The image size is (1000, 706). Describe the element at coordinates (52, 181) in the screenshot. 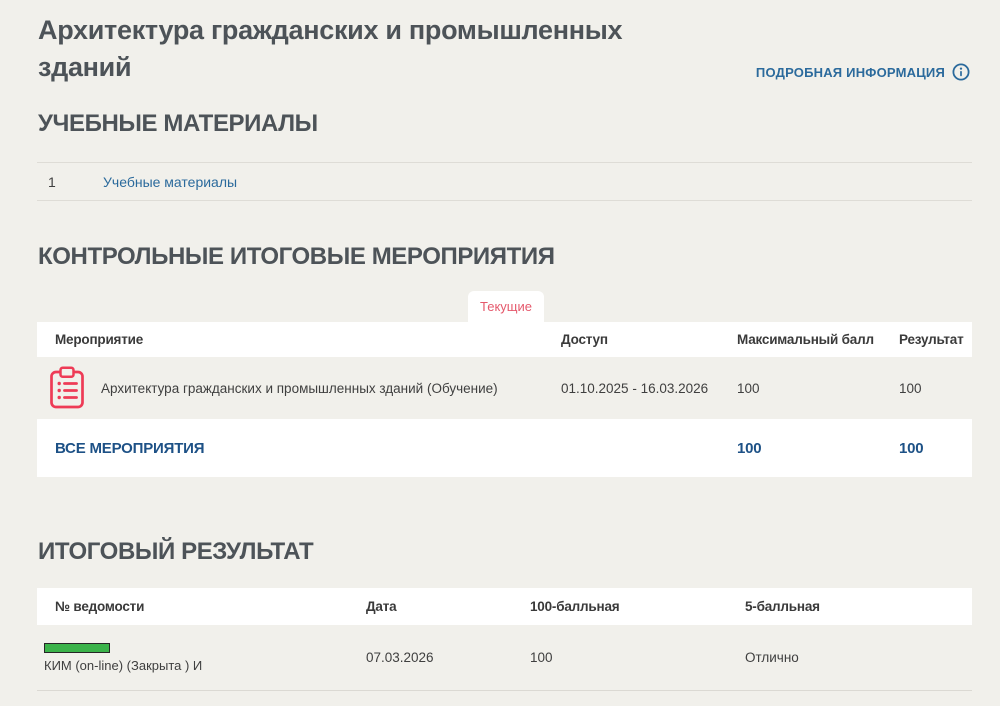

I see `material-number: 1` at that location.